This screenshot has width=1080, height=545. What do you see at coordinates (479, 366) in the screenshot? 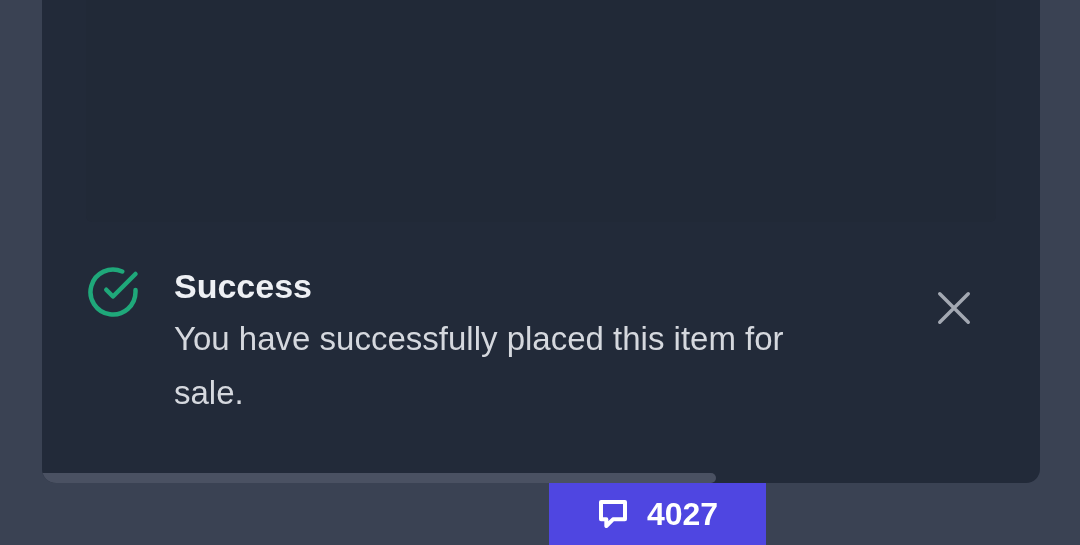
I see `toast-message: You have successfully placed this item for sale.` at bounding box center [479, 366].